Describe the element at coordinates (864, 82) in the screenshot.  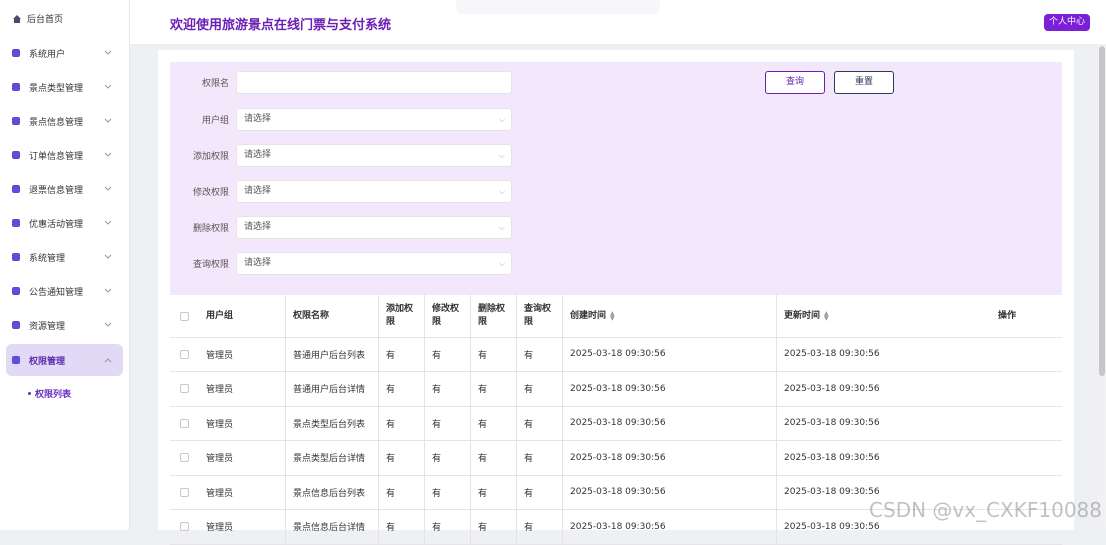
I see `reset-button: 重置` at that location.